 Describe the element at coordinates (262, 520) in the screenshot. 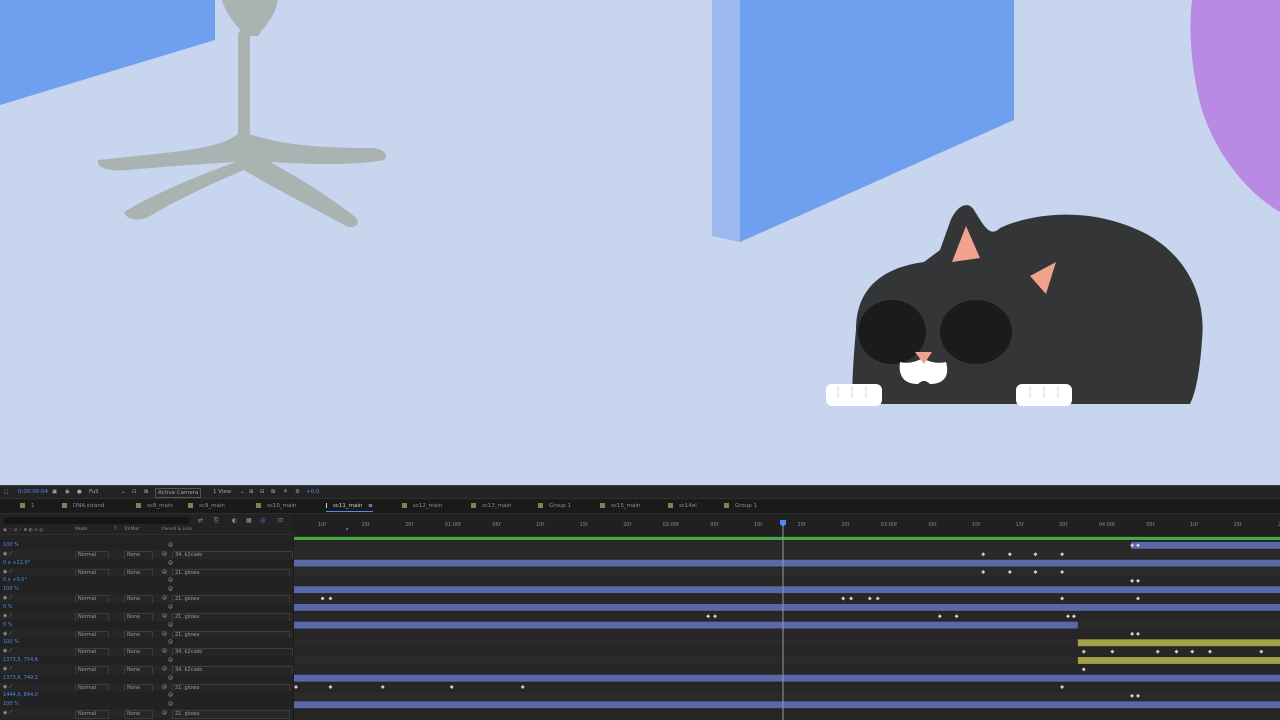

I see `link-icon: ◎` at that location.